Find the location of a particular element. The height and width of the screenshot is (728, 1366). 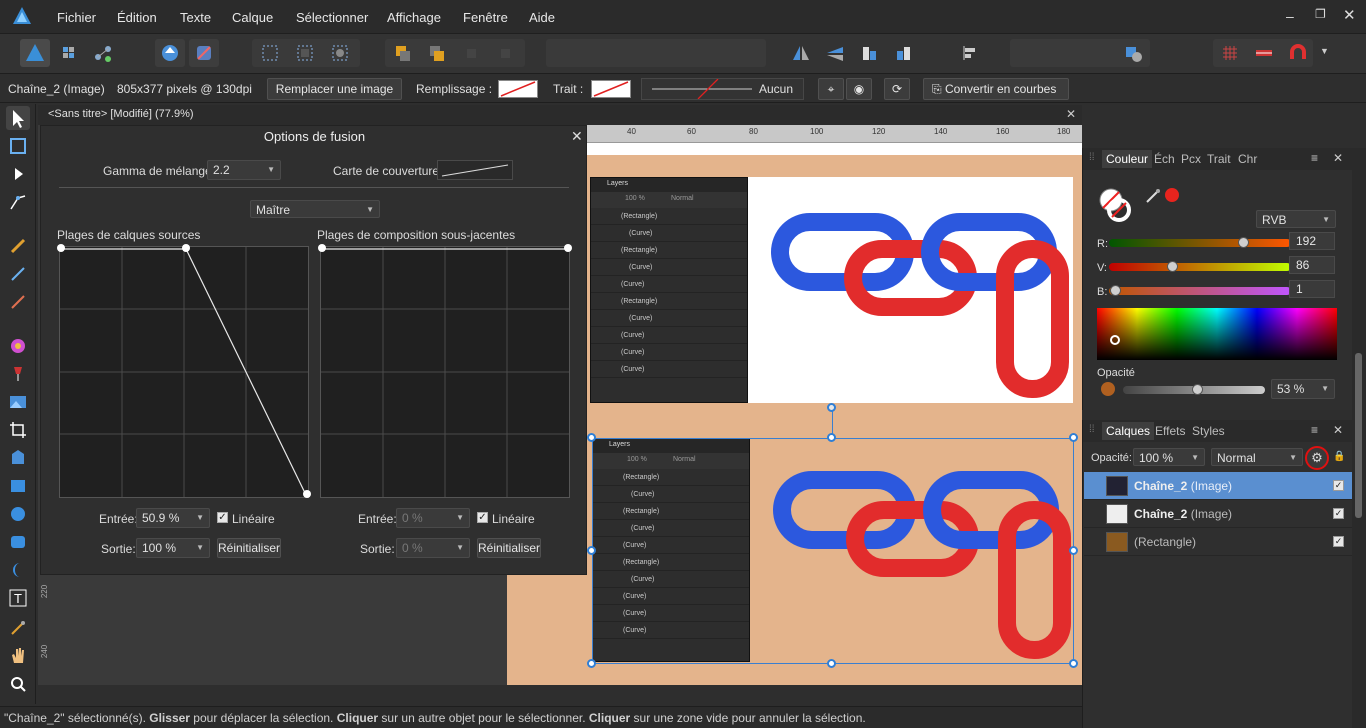

convert-to-curves-button: ⎘ Convertir en courbes is located at coordinates (996, 89).